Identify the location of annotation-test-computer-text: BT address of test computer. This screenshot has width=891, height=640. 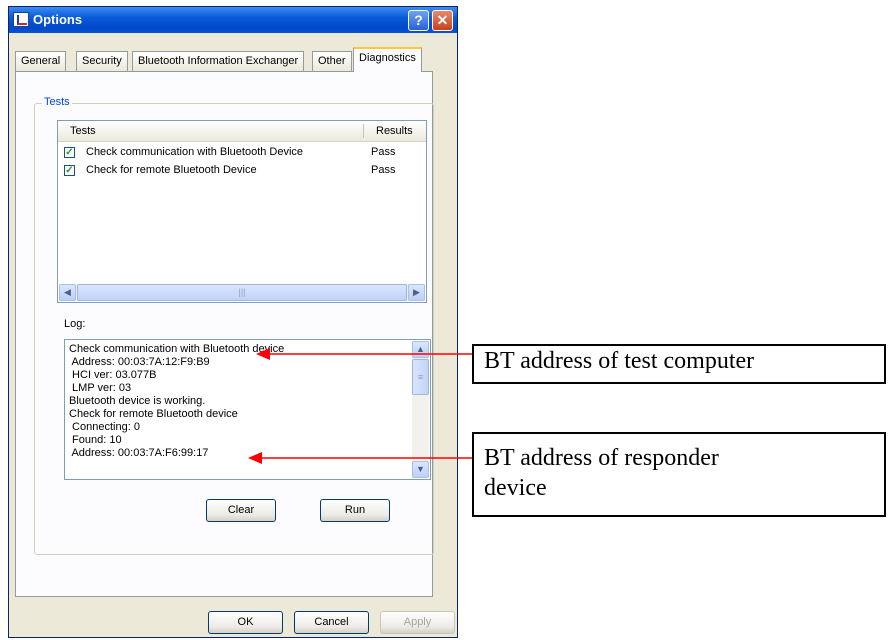
(619, 361).